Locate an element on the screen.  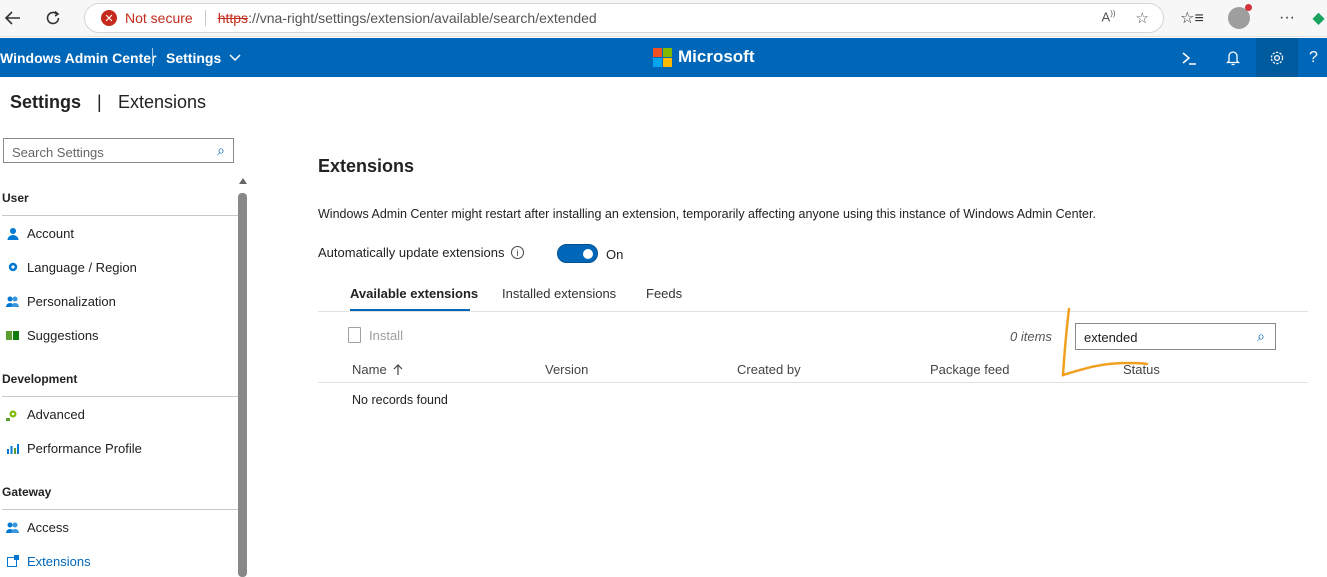
sidebar-scrollbar-thumb is located at coordinates (242, 385).